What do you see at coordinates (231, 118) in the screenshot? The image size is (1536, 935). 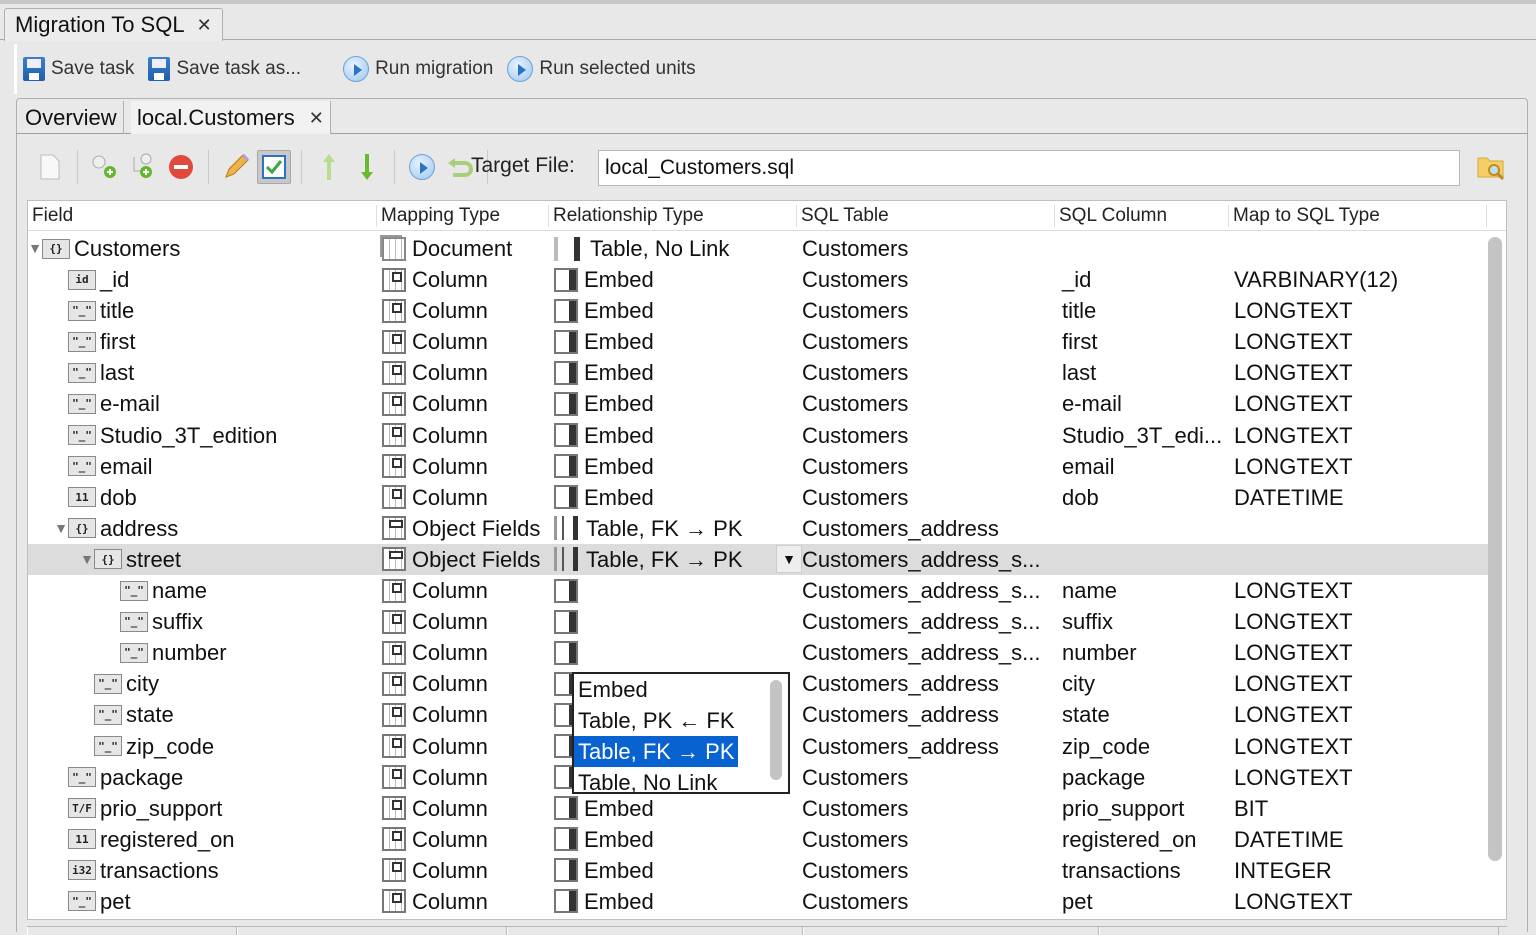 I see `tab-local-customers: local.Customers ✕` at bounding box center [231, 118].